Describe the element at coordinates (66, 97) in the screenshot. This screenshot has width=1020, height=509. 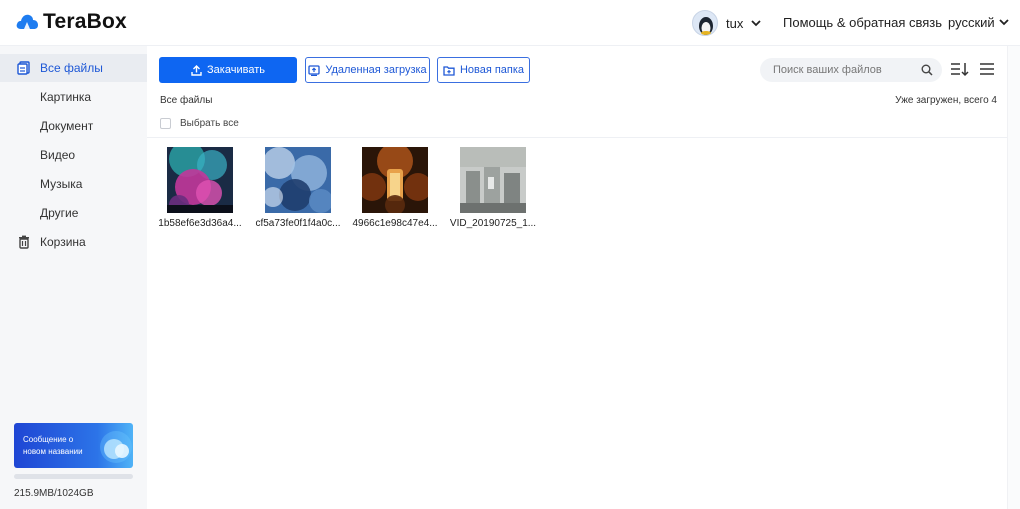
I see `sidebar-item-label: Картинка` at that location.